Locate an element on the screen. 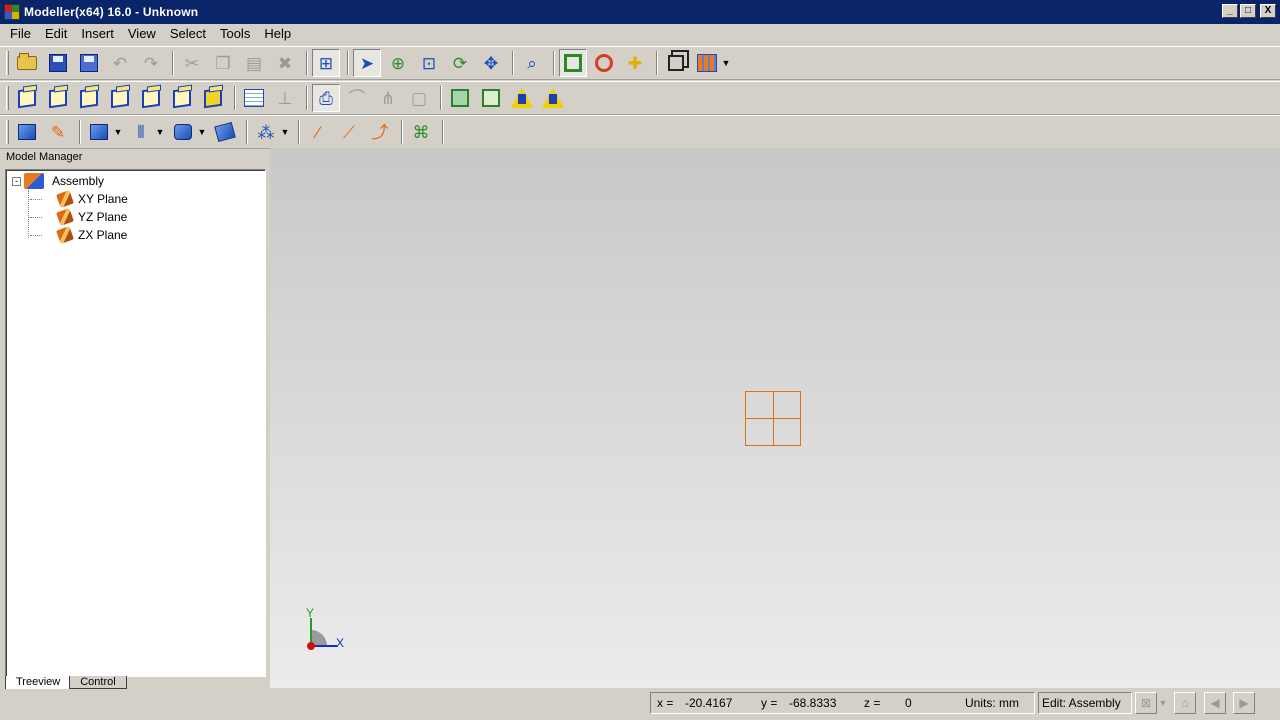 This screenshot has width=1280, height=720. undo-button: ↶ is located at coordinates (120, 63).